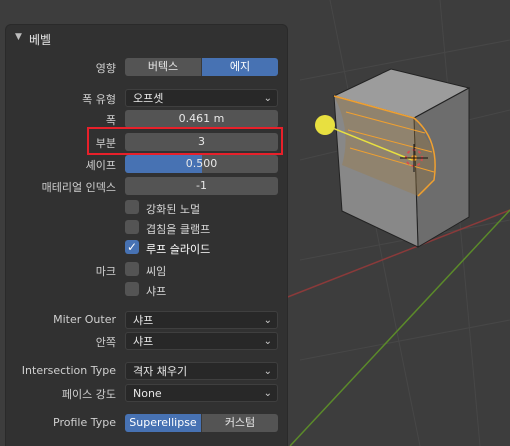  Describe the element at coordinates (201, 341) in the screenshot. I see `inner-dropdown: 샤프 ⌄` at that location.